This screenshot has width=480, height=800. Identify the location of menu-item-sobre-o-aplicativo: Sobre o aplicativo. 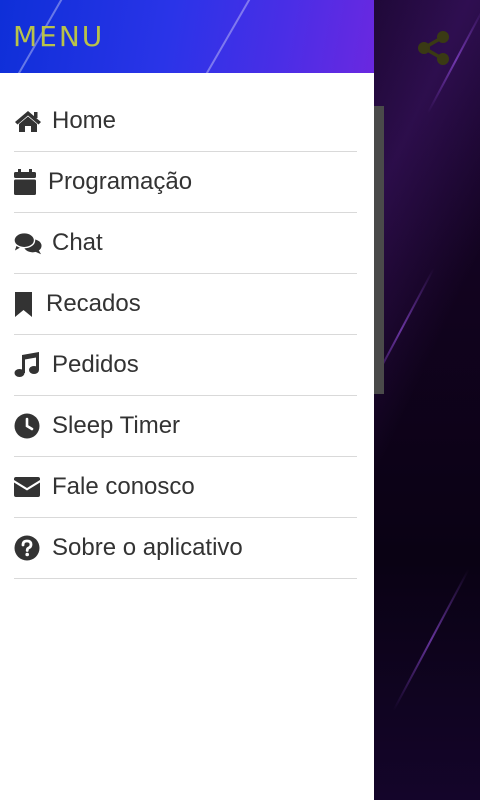
(185, 548).